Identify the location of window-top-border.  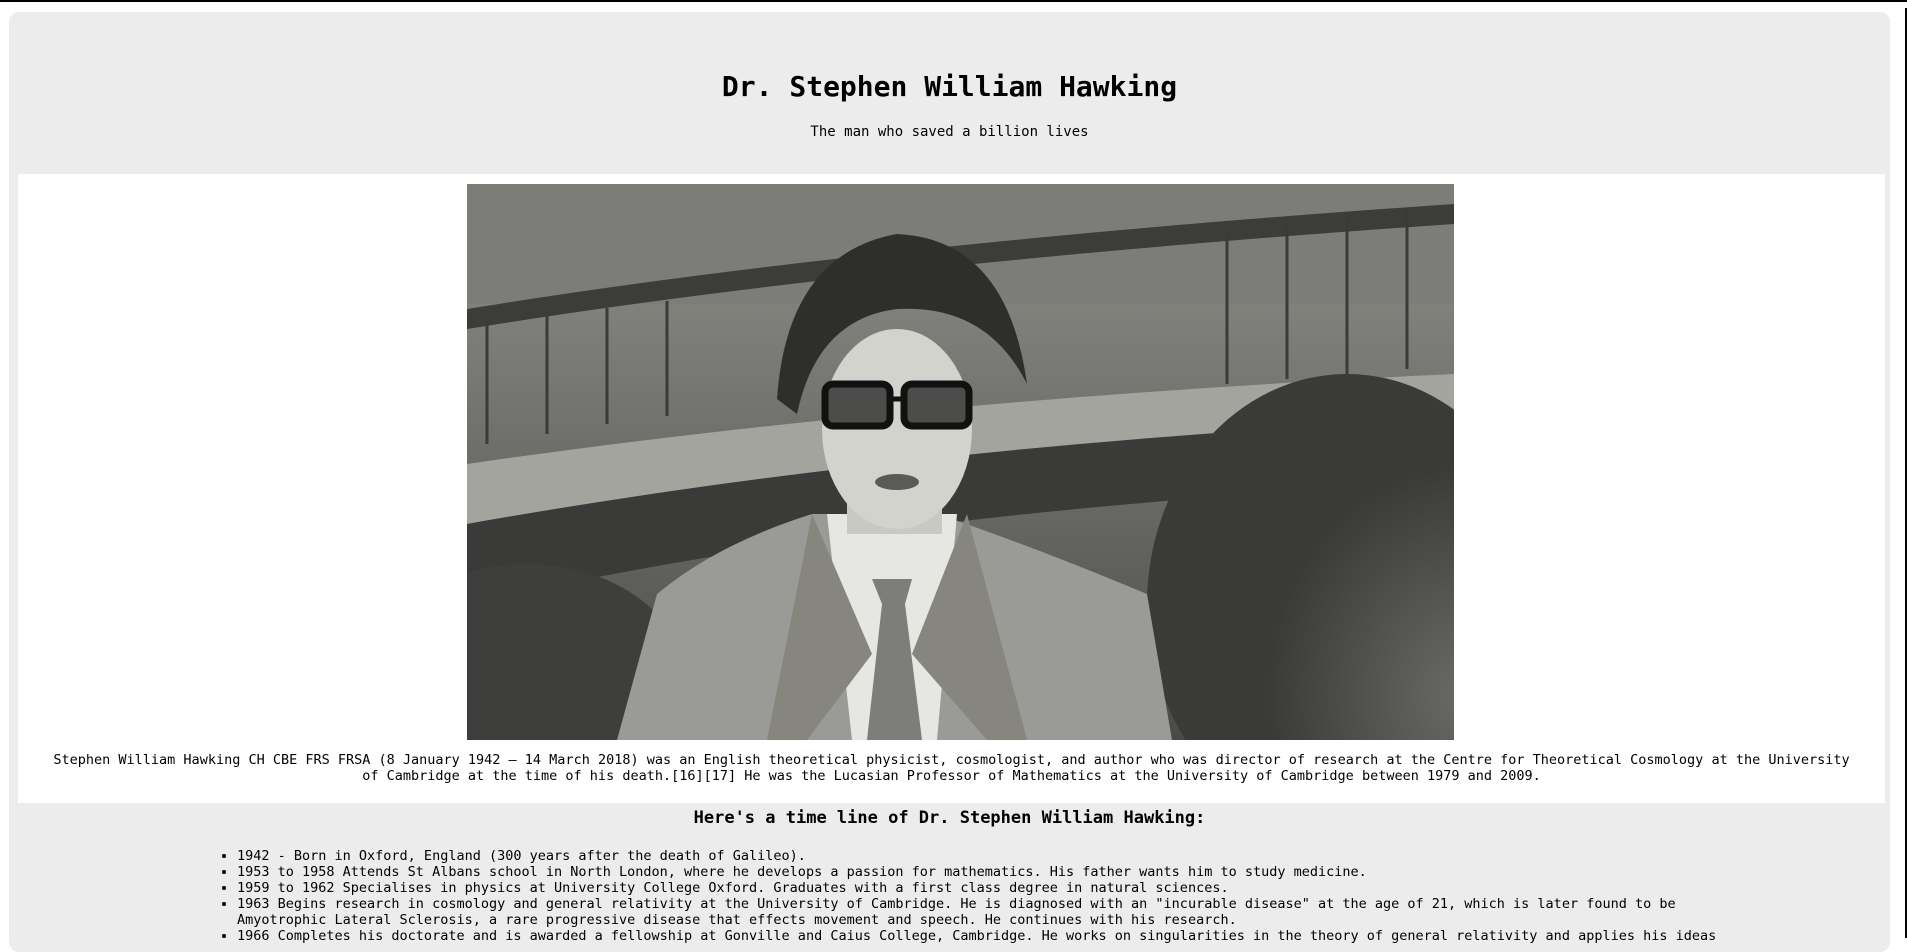
(953, 1).